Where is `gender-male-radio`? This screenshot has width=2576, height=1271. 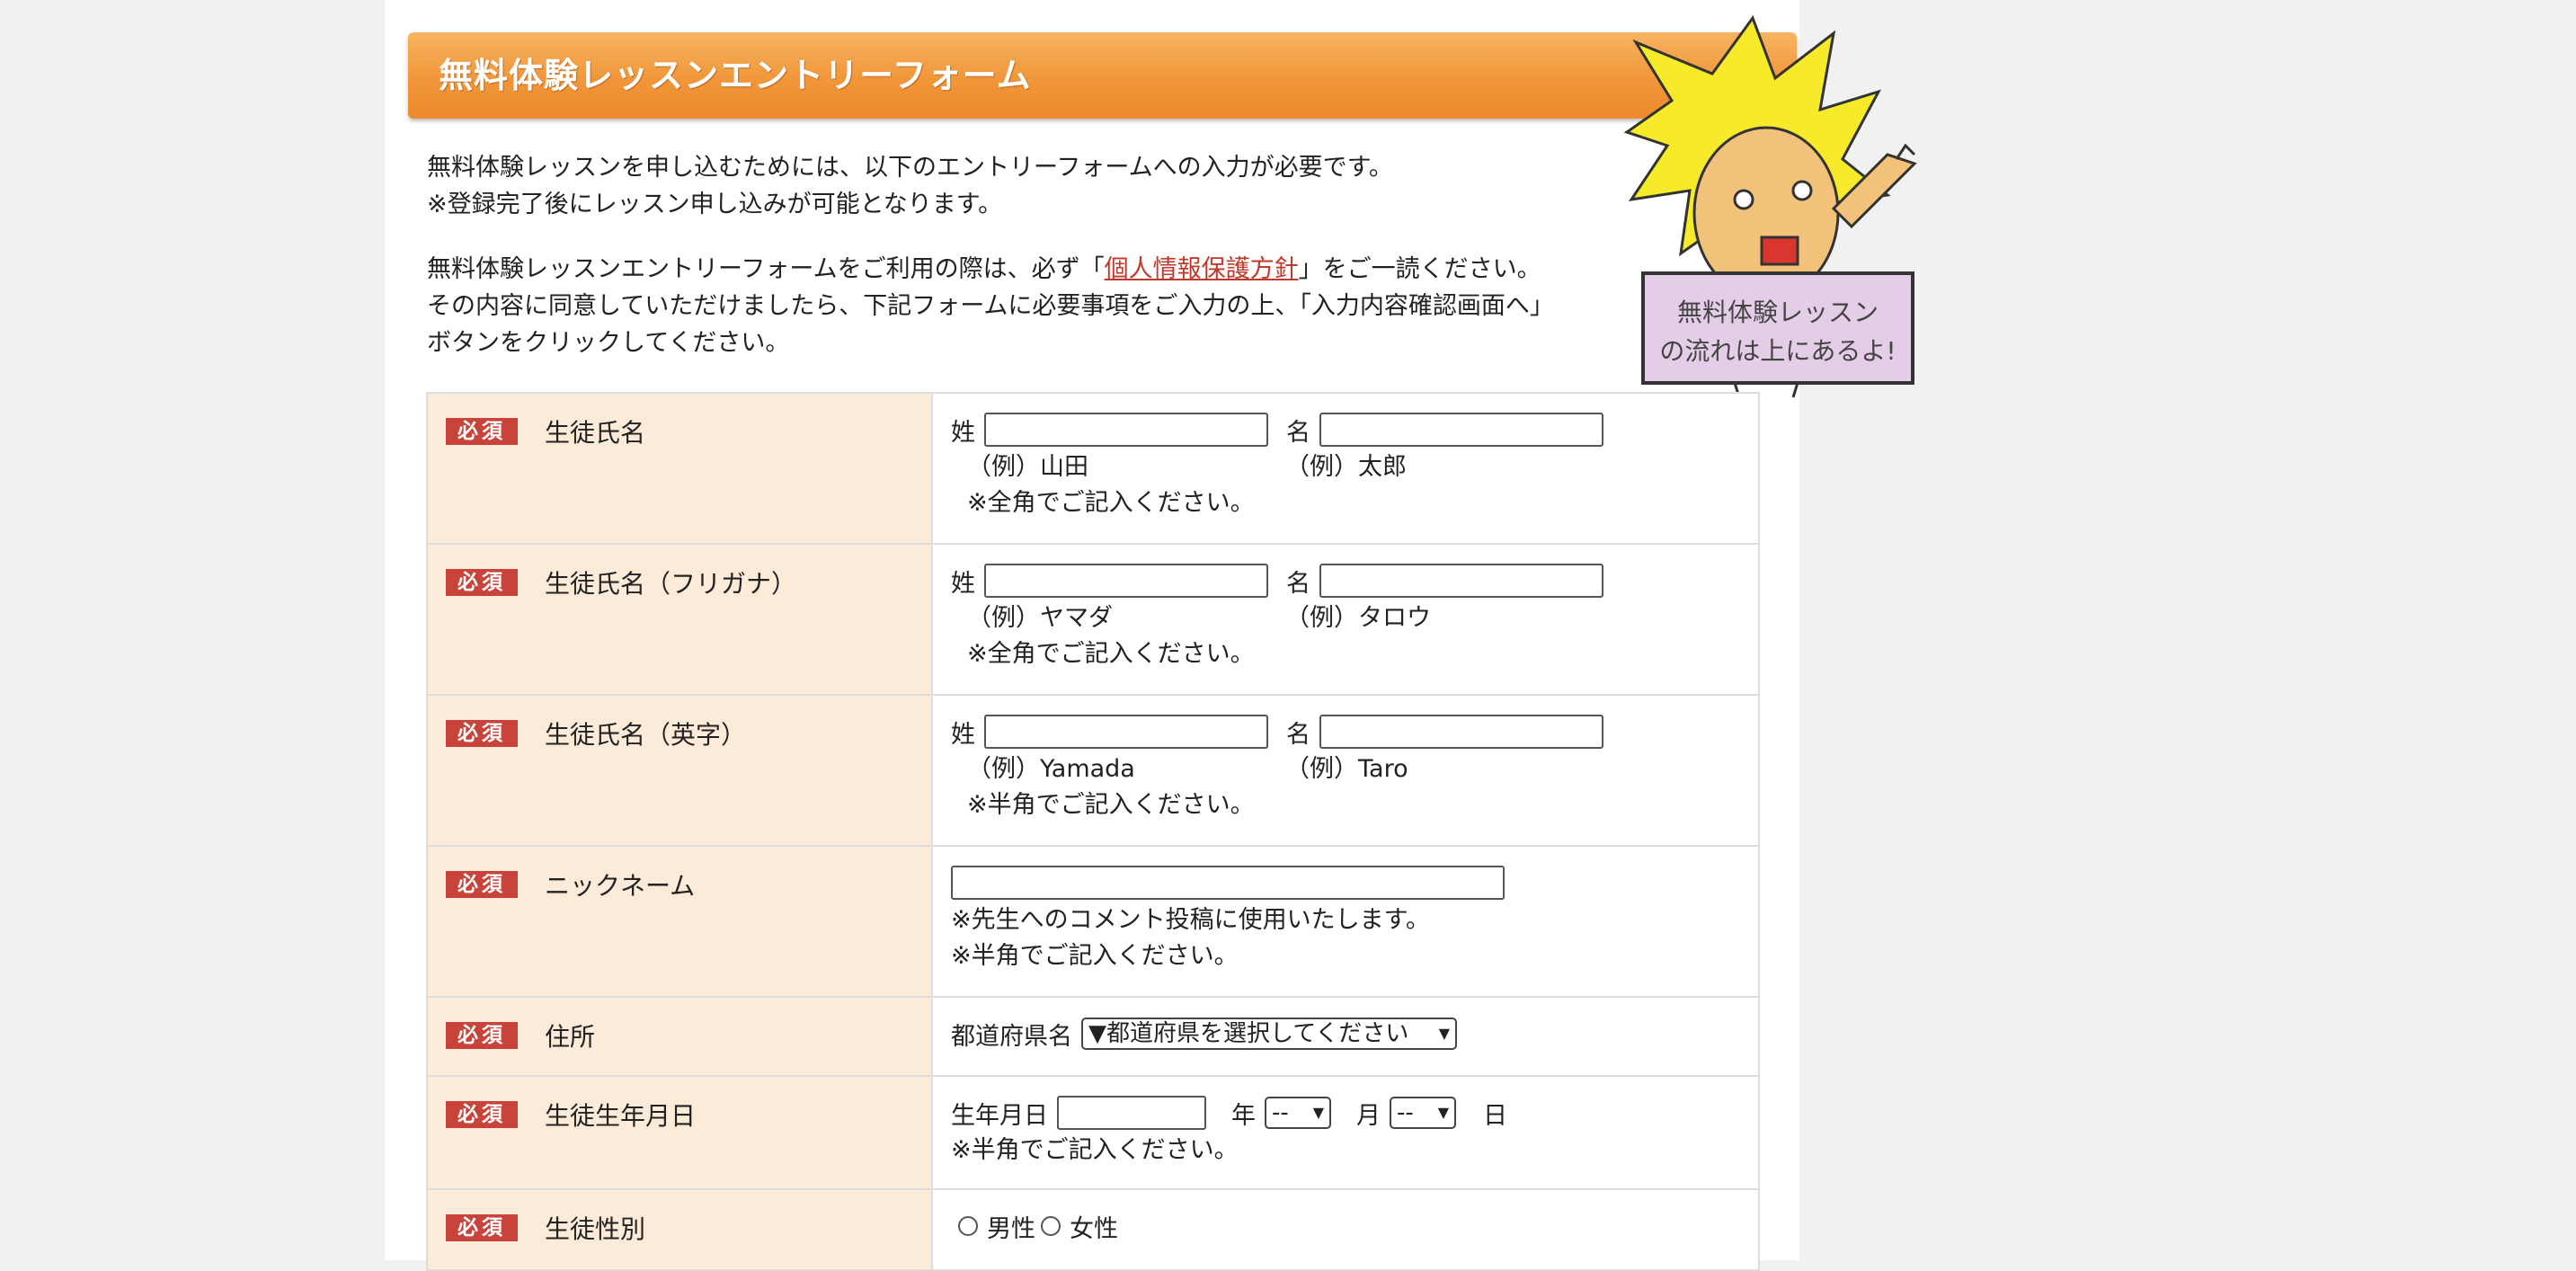
gender-male-radio is located at coordinates (968, 1226).